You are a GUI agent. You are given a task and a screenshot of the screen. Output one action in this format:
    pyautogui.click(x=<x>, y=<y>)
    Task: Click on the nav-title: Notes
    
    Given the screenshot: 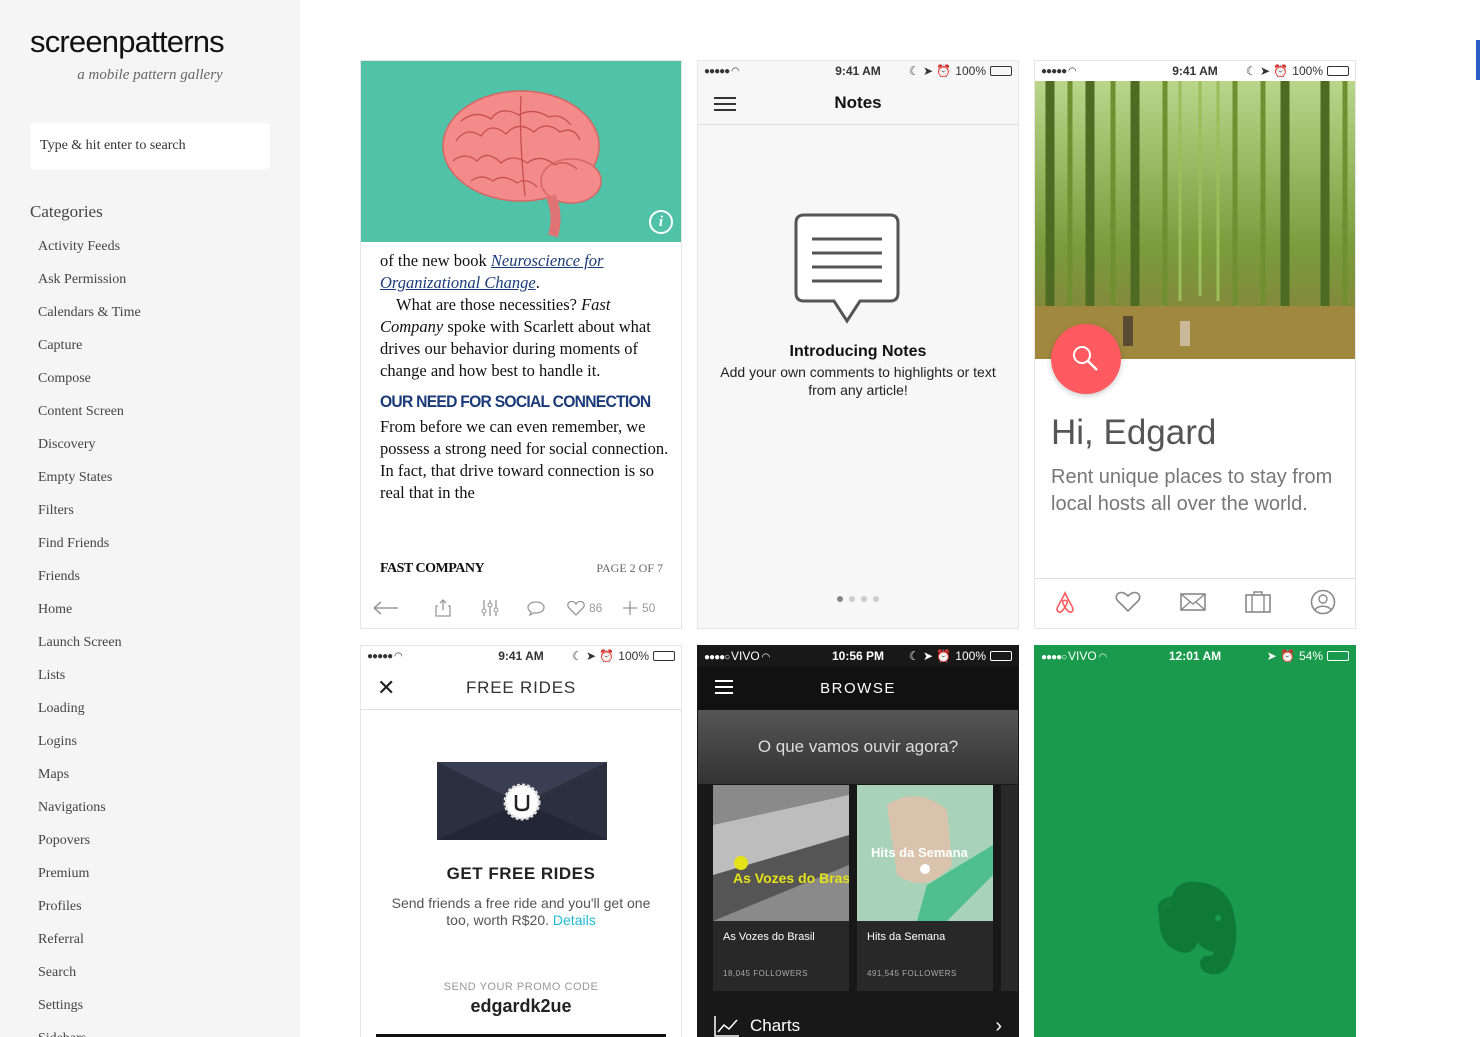 What is the action you would take?
    pyautogui.click(x=858, y=102)
    